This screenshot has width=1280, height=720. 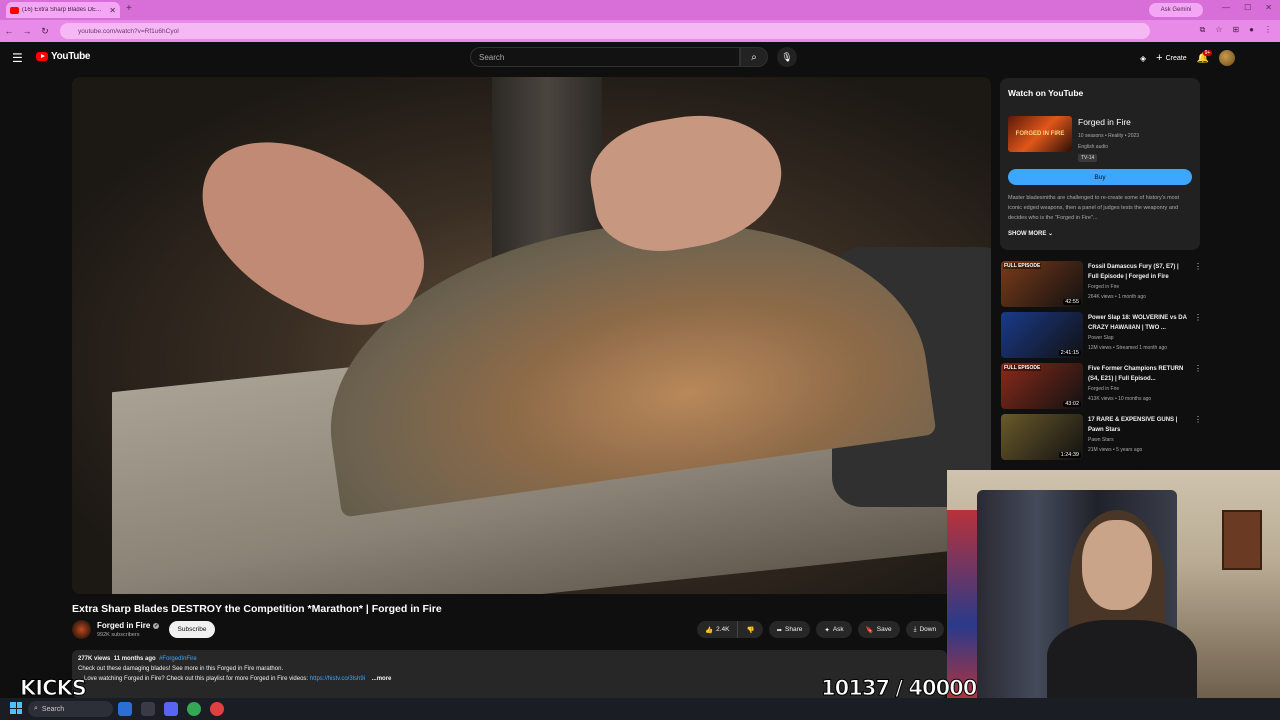 I want to click on subscribe-button: Subscribe, so click(x=192, y=629).